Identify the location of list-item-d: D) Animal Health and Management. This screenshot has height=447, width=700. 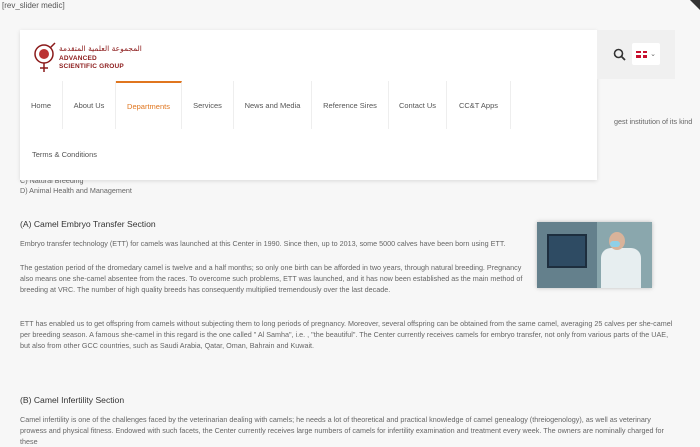
(76, 190).